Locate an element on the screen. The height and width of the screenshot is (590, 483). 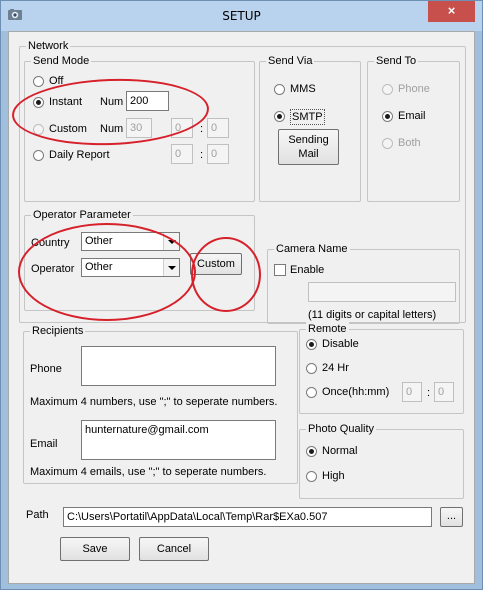
instant-num-input: 200 is located at coordinates (147, 101).